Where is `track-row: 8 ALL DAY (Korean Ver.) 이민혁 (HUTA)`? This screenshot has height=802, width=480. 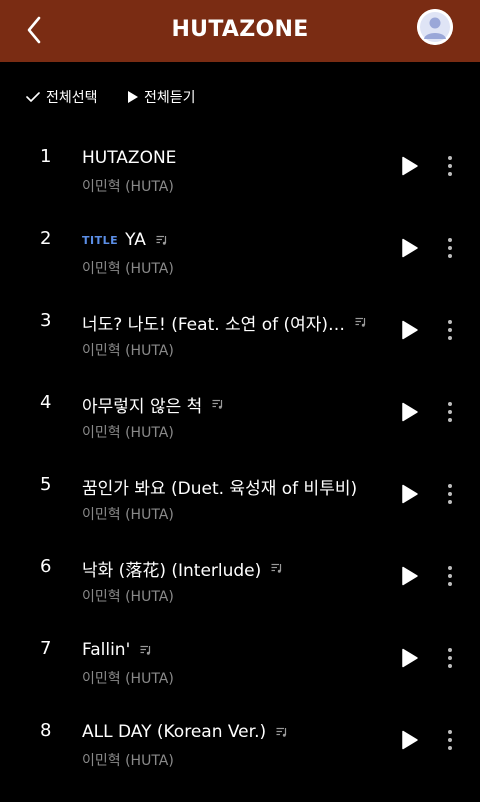
track-row: 8 ALL DAY (Korean Ver.) 이민혁 (HUTA) is located at coordinates (240, 761).